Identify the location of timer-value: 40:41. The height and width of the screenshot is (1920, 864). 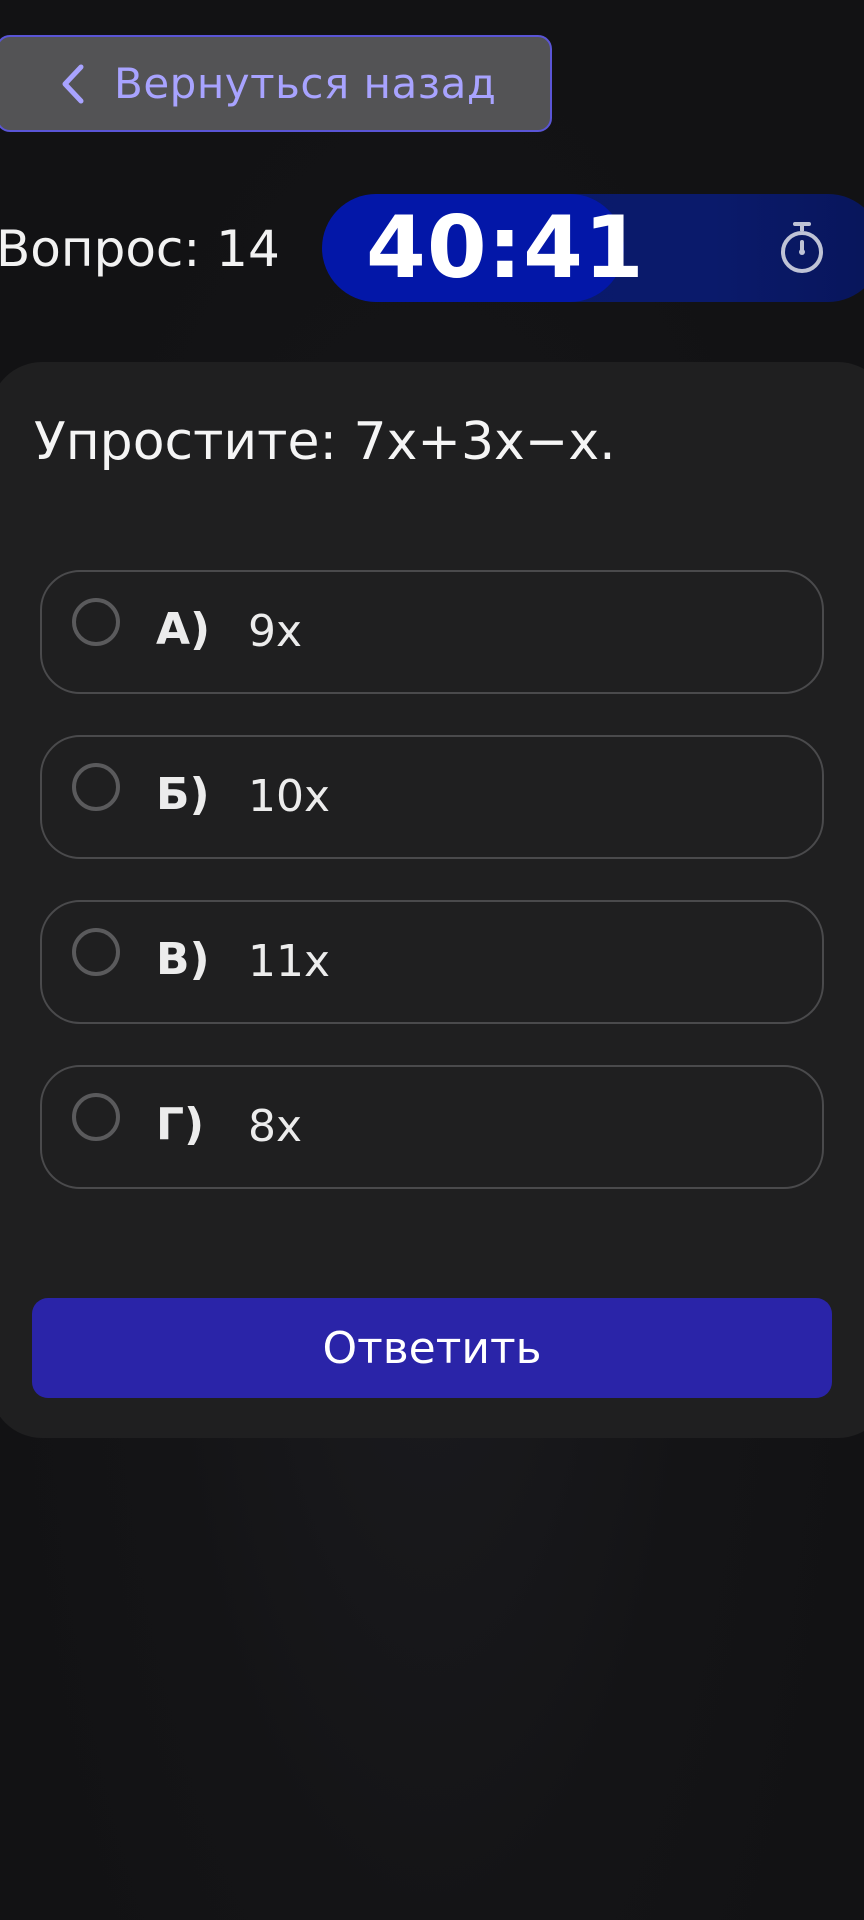
(505, 248).